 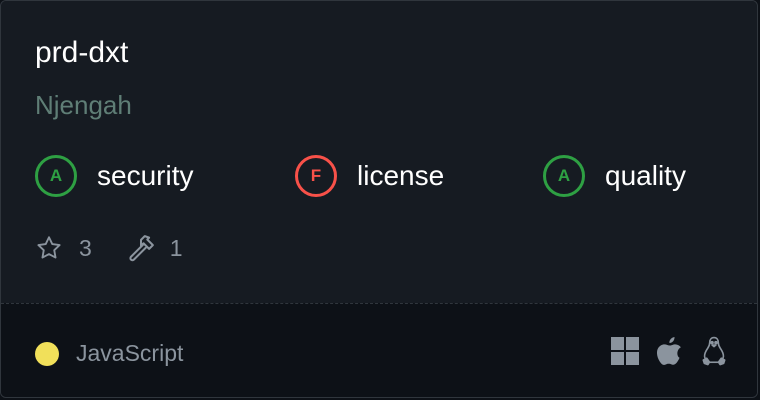 I want to click on license-score: F license, so click(x=369, y=176).